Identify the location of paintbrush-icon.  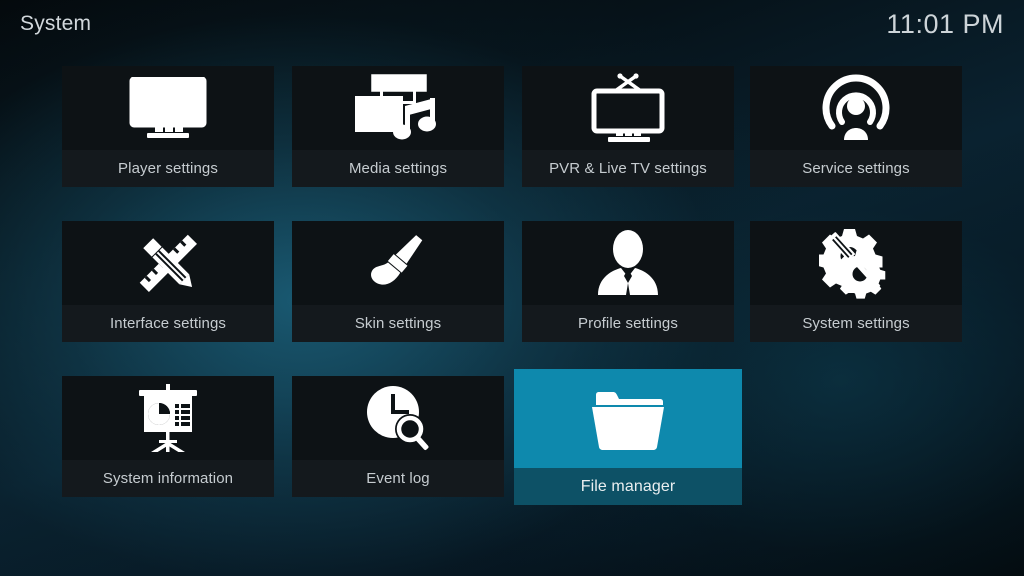
(398, 263).